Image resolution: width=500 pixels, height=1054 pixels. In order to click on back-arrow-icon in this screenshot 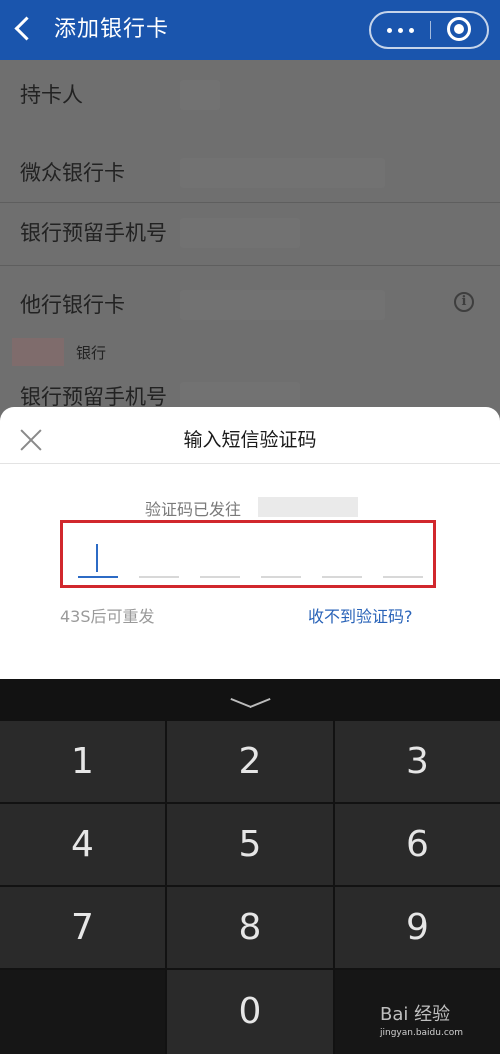, I will do `click(26, 28)`.